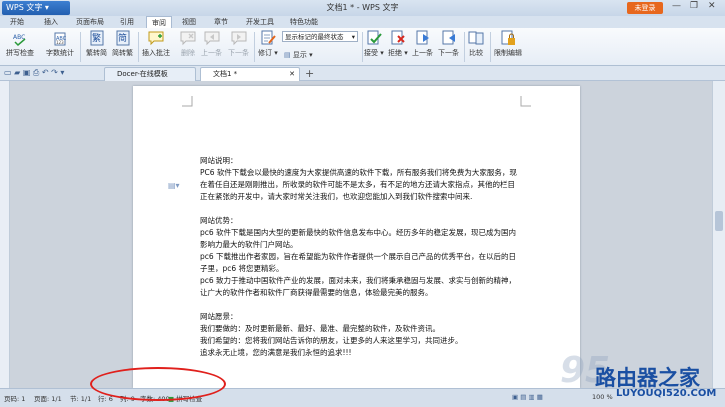 This screenshot has height=407, width=725. What do you see at coordinates (320, 328) in the screenshot?
I see `document-line: 我们要做的：及时更新最新、最好、最准、最完整的软件，及软件资讯。` at bounding box center [320, 328].